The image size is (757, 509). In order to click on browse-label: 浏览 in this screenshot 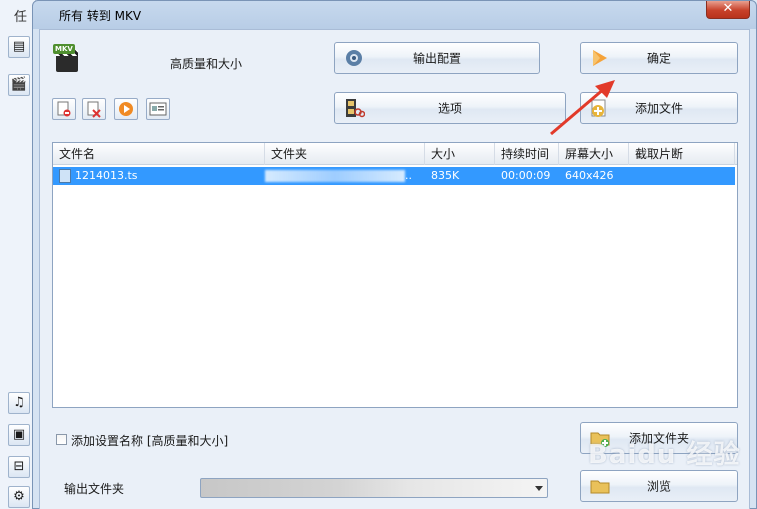, I will do `click(658, 486)`.